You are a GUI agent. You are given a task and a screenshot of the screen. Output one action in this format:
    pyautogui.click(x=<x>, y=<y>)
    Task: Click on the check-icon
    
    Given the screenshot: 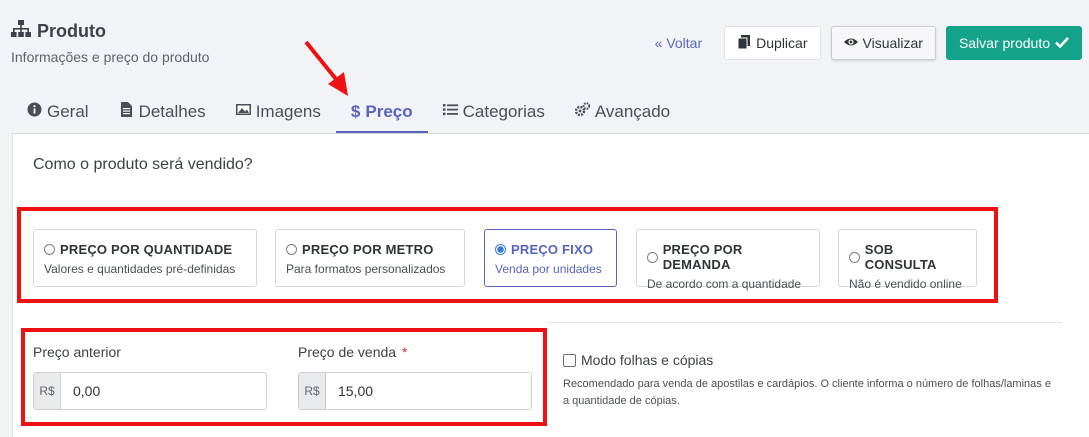 What is the action you would take?
    pyautogui.click(x=1062, y=43)
    